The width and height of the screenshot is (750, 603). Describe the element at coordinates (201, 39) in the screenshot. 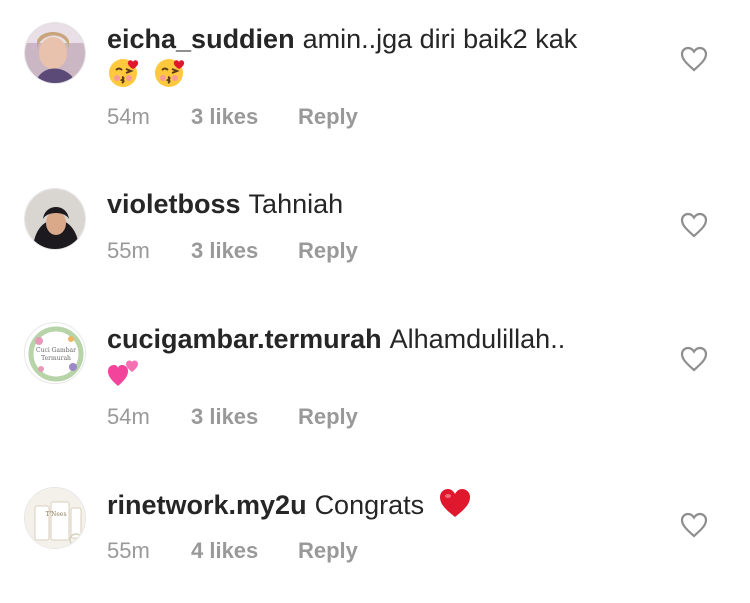

I see `comment-username: eicha_suddien` at that location.